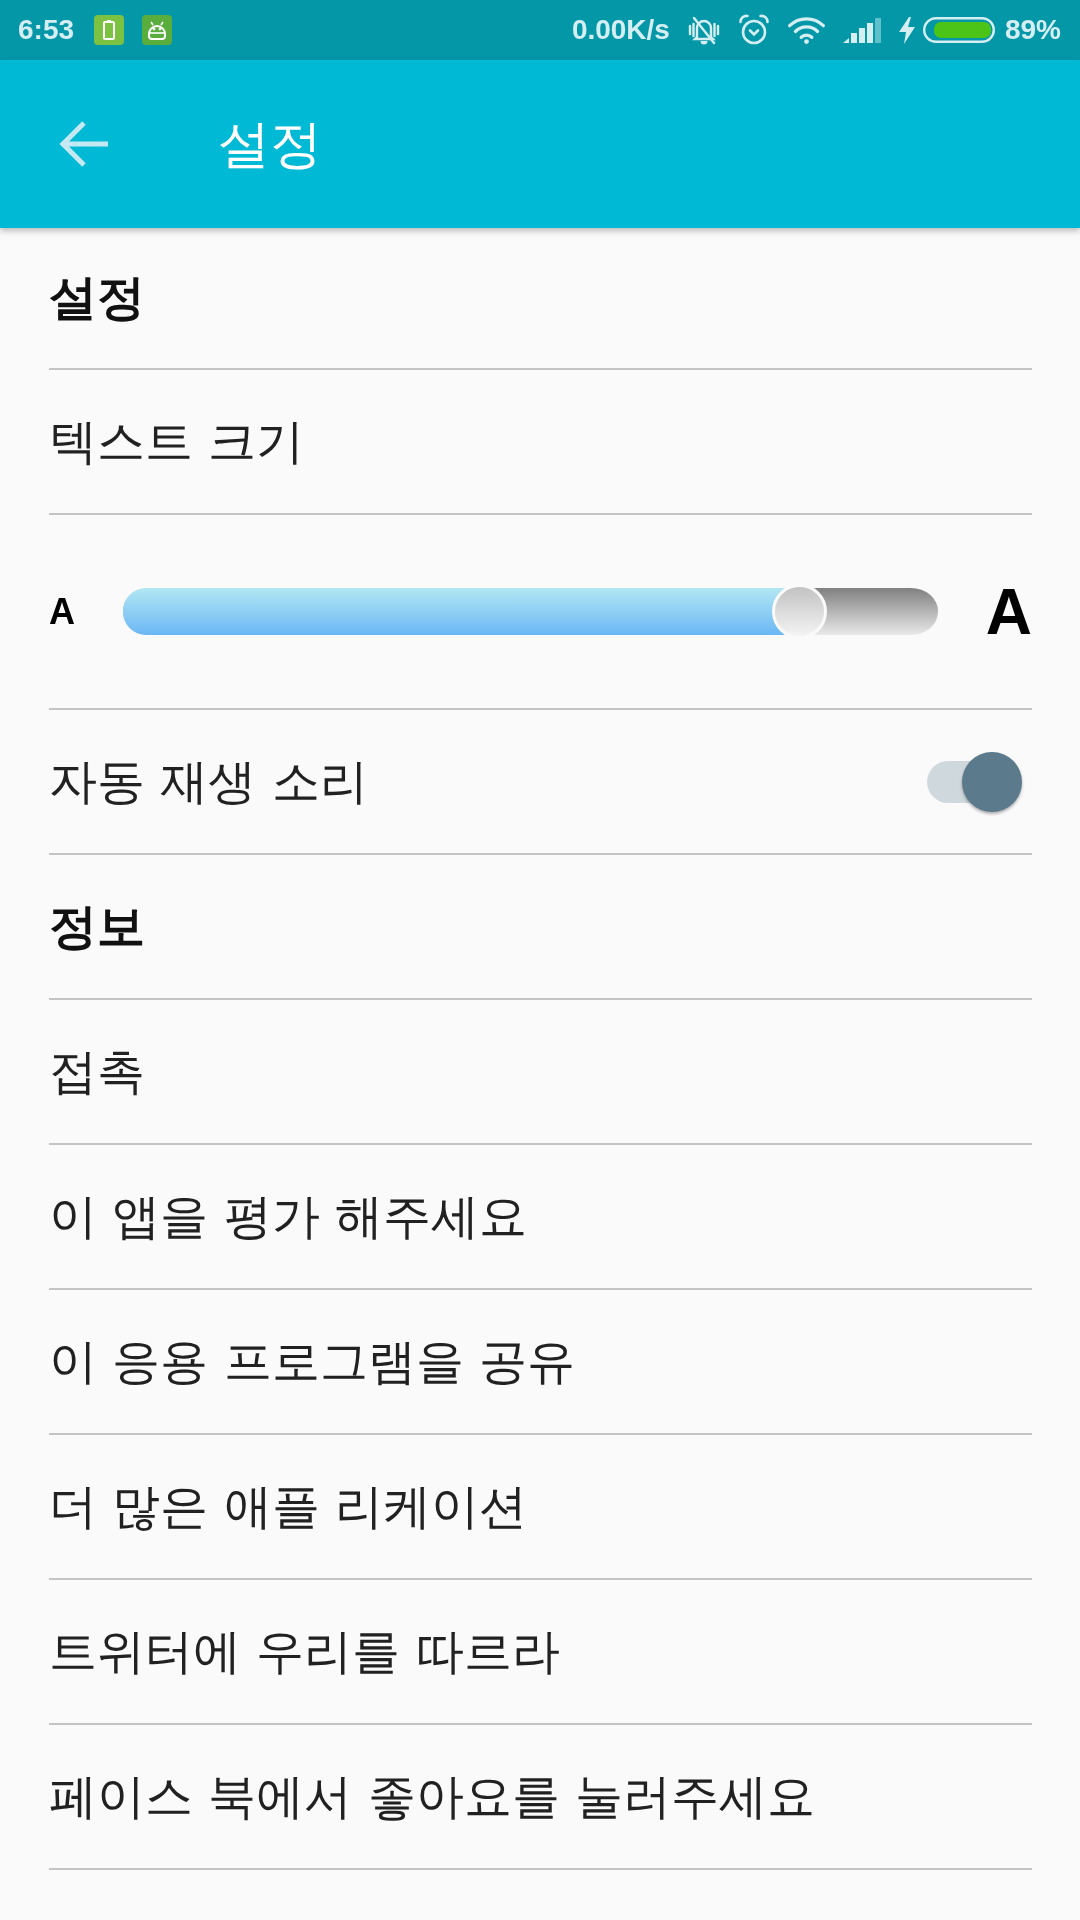 This screenshot has width=1080, height=1920. What do you see at coordinates (97, 1071) in the screenshot?
I see `settings-item: 접촉` at bounding box center [97, 1071].